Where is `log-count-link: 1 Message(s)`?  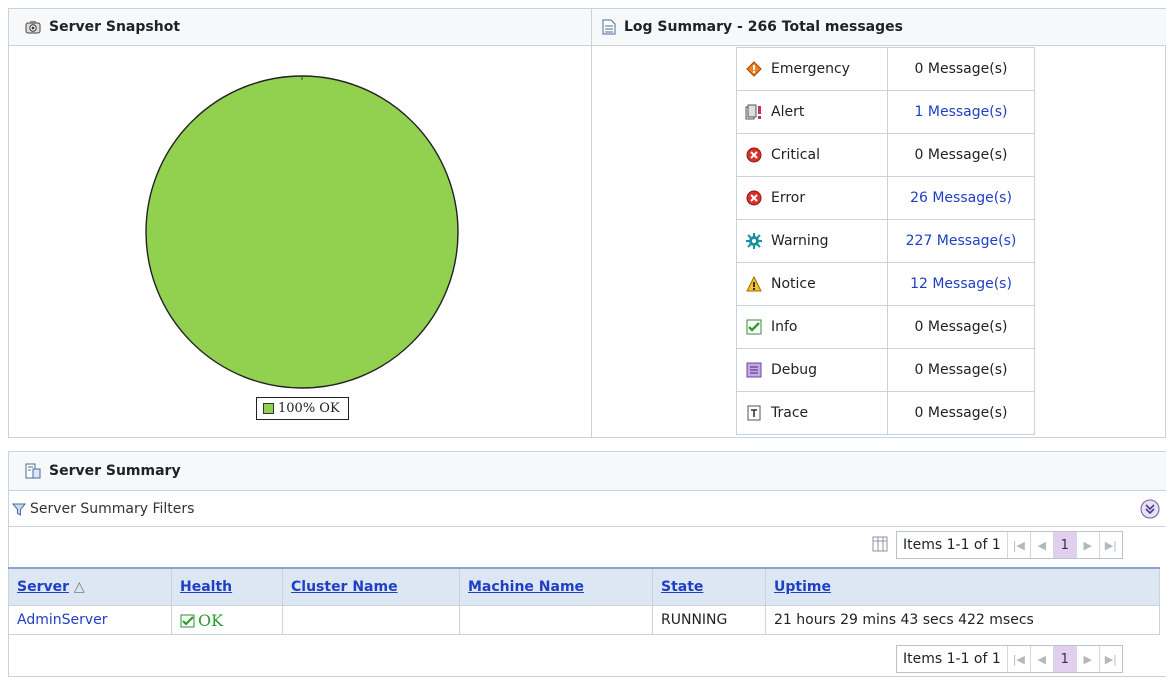
log-count-link: 1 Message(s) is located at coordinates (961, 112).